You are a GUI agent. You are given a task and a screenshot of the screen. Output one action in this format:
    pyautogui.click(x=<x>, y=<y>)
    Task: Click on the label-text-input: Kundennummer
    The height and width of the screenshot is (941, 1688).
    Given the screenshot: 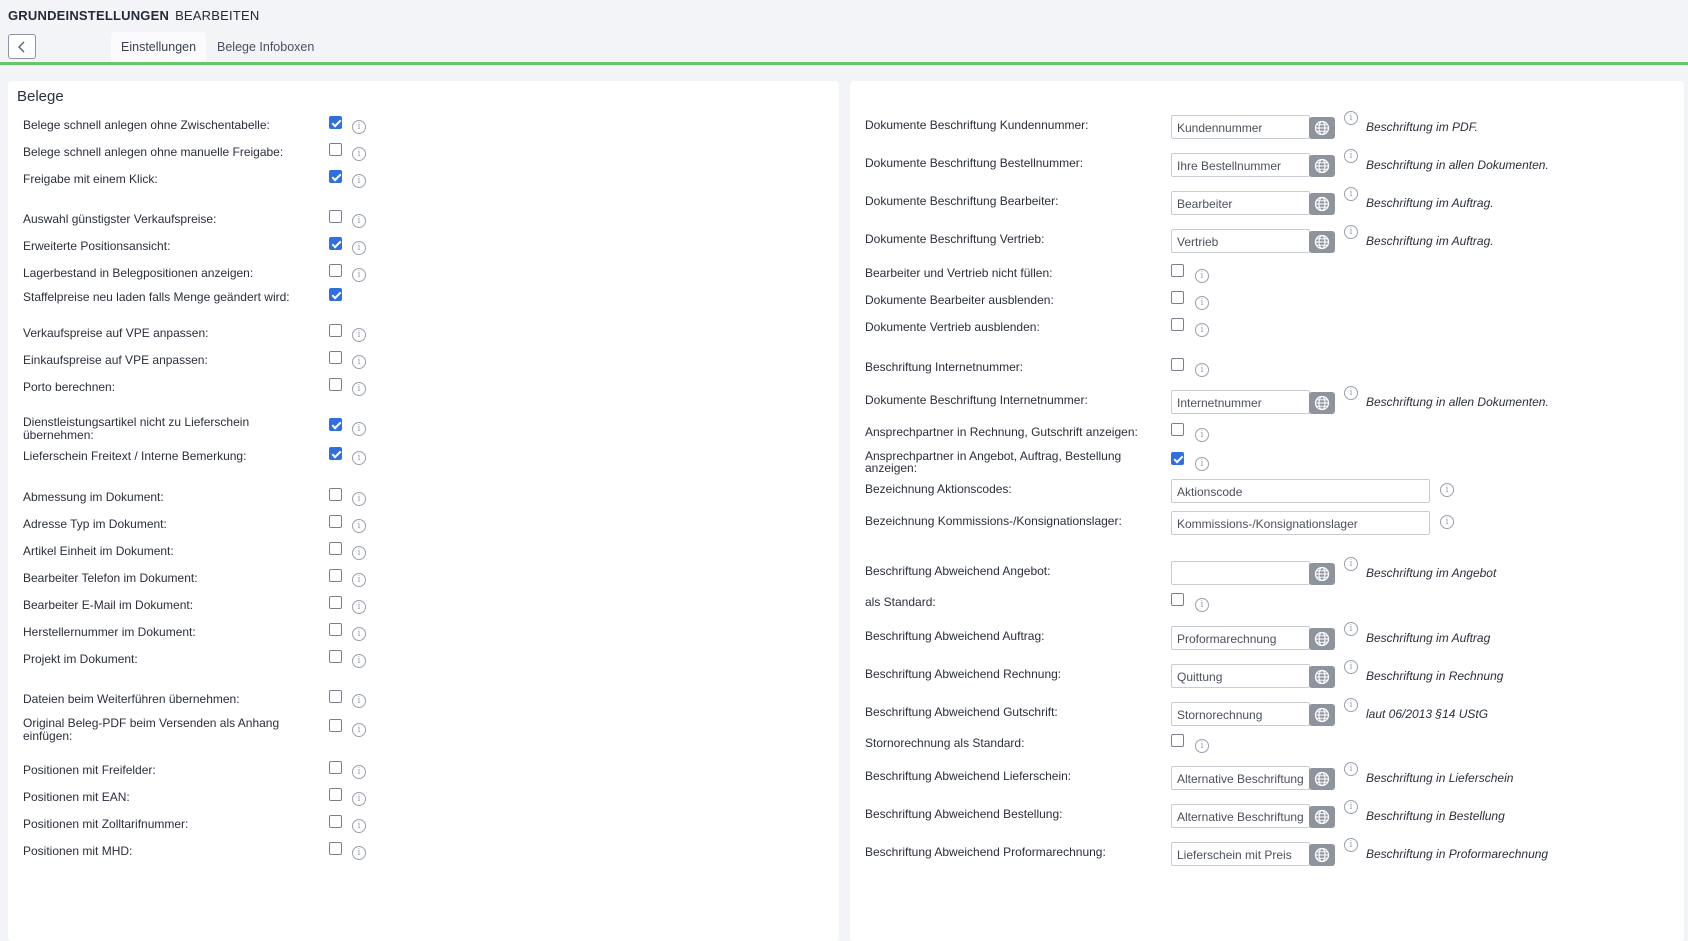 What is the action you would take?
    pyautogui.click(x=1240, y=127)
    